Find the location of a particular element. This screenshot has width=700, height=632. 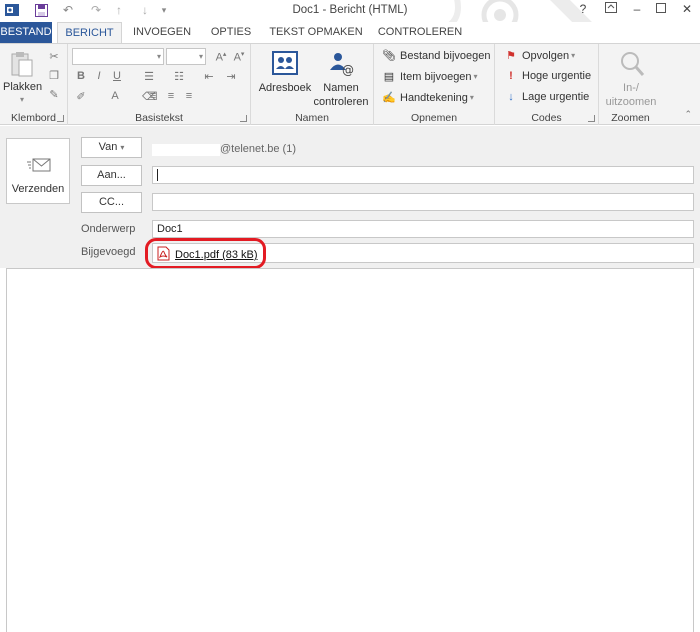

zoom-label-2: uitzoomen is located at coordinates (631, 102).